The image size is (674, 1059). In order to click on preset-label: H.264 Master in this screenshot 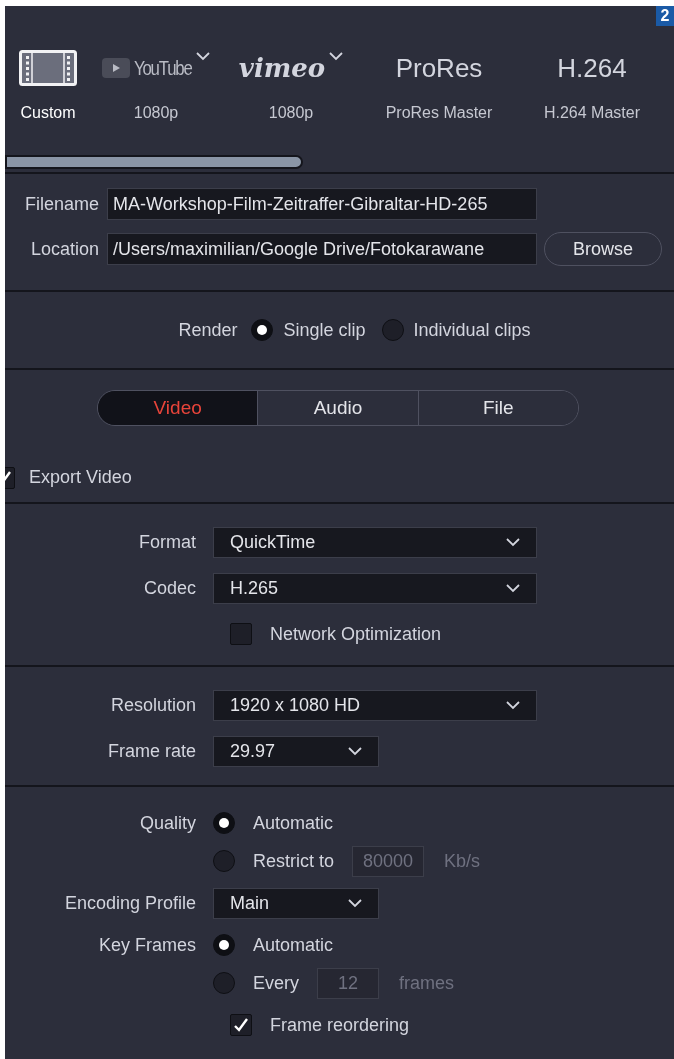, I will do `click(591, 113)`.